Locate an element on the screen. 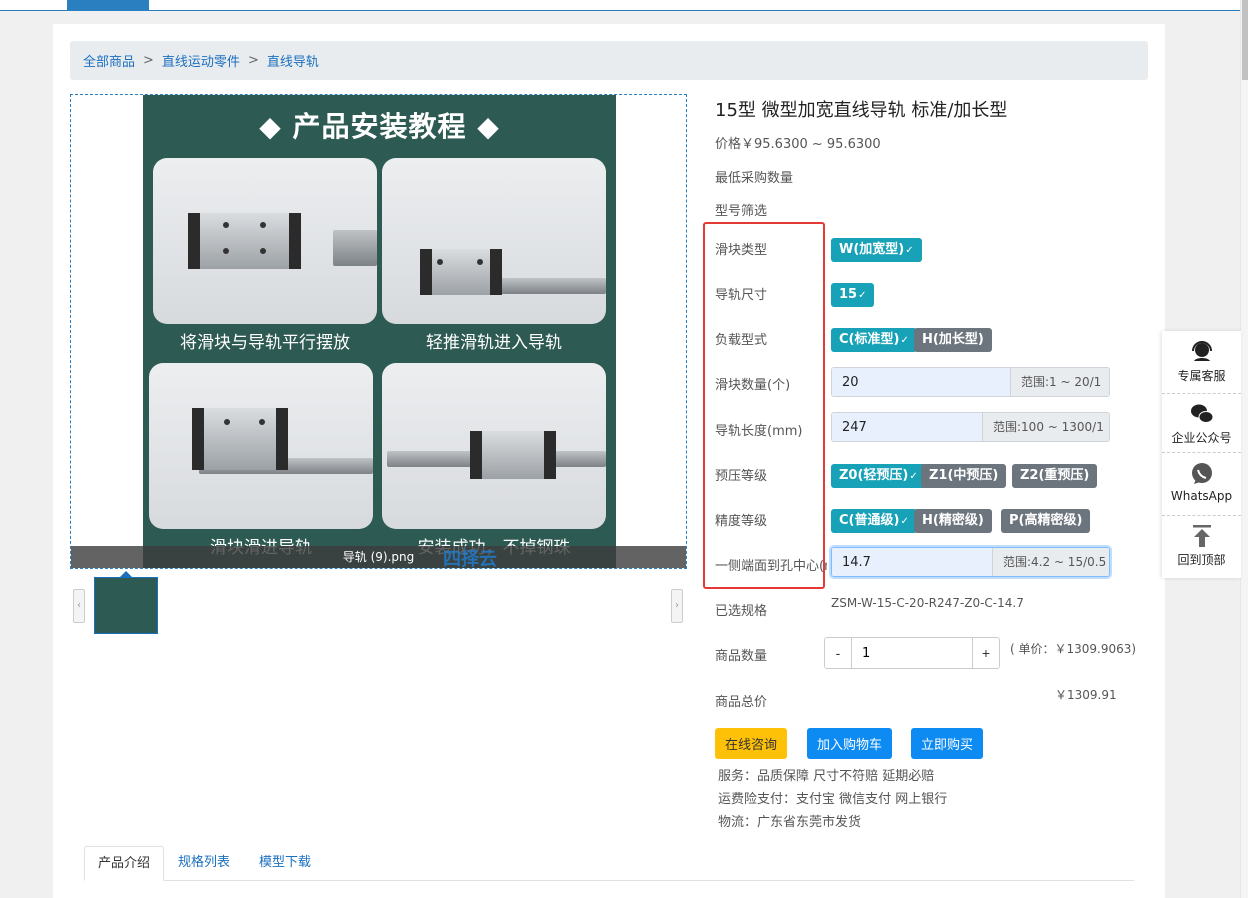 The width and height of the screenshot is (1248, 898). wechat-account-label: 企业公众号 is located at coordinates (1201, 438).